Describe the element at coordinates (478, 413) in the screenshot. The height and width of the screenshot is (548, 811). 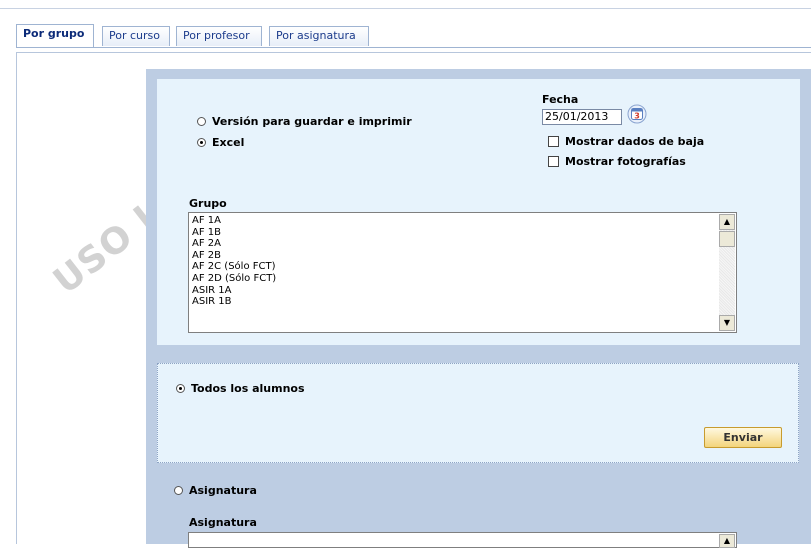
I see `alumnos-box` at that location.